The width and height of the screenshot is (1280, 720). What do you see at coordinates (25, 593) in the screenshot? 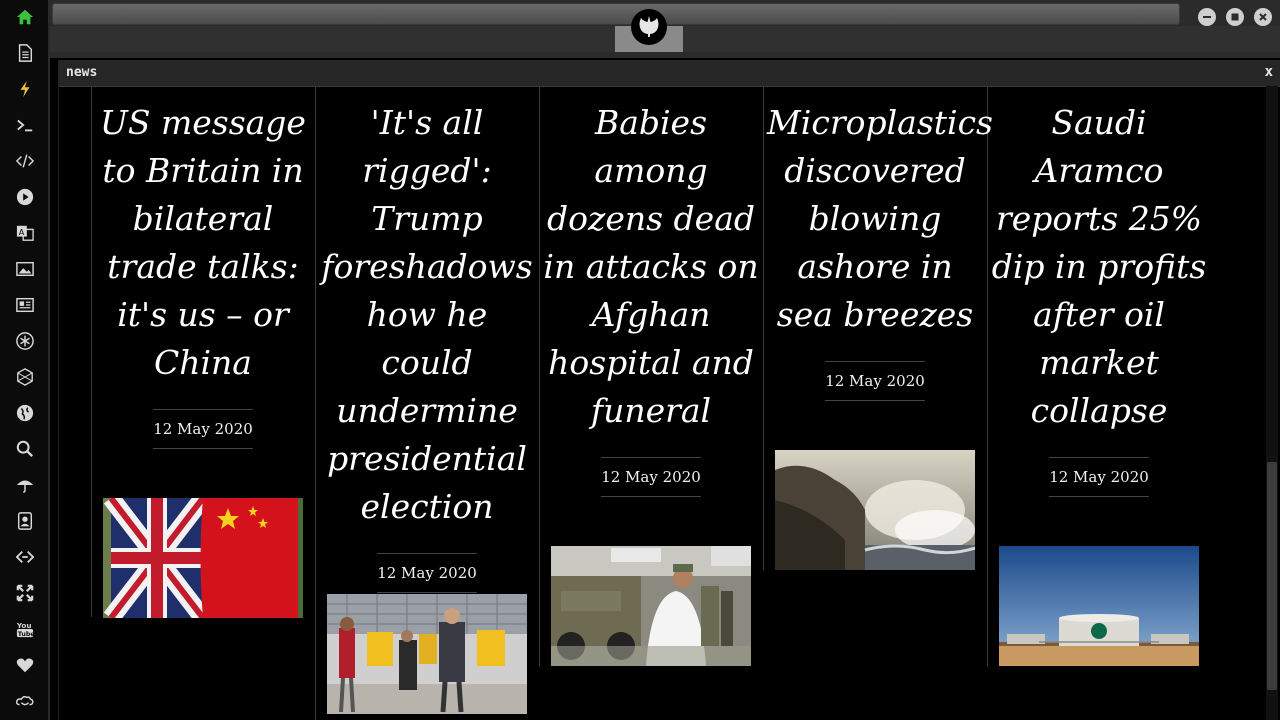
I see `expand-icon` at bounding box center [25, 593].